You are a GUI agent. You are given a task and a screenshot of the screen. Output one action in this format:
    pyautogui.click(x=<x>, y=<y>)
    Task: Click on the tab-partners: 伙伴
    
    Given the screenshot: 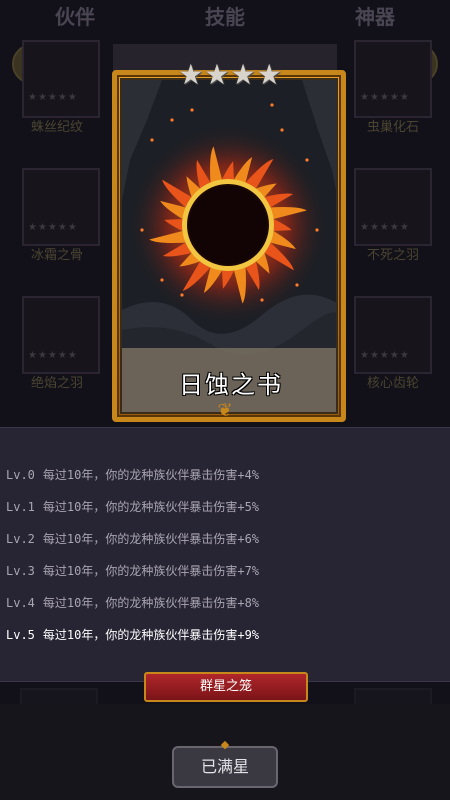 What is the action you would take?
    pyautogui.click(x=75, y=16)
    